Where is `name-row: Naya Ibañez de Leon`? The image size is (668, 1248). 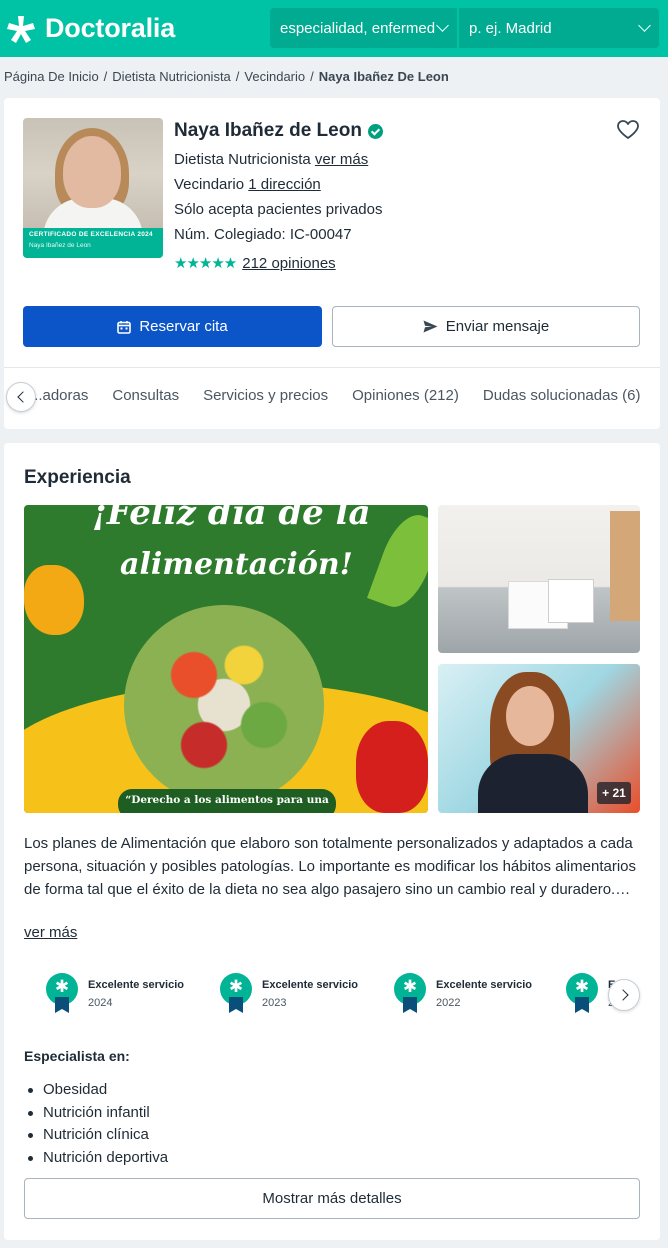 name-row: Naya Ibañez de Leon is located at coordinates (278, 131).